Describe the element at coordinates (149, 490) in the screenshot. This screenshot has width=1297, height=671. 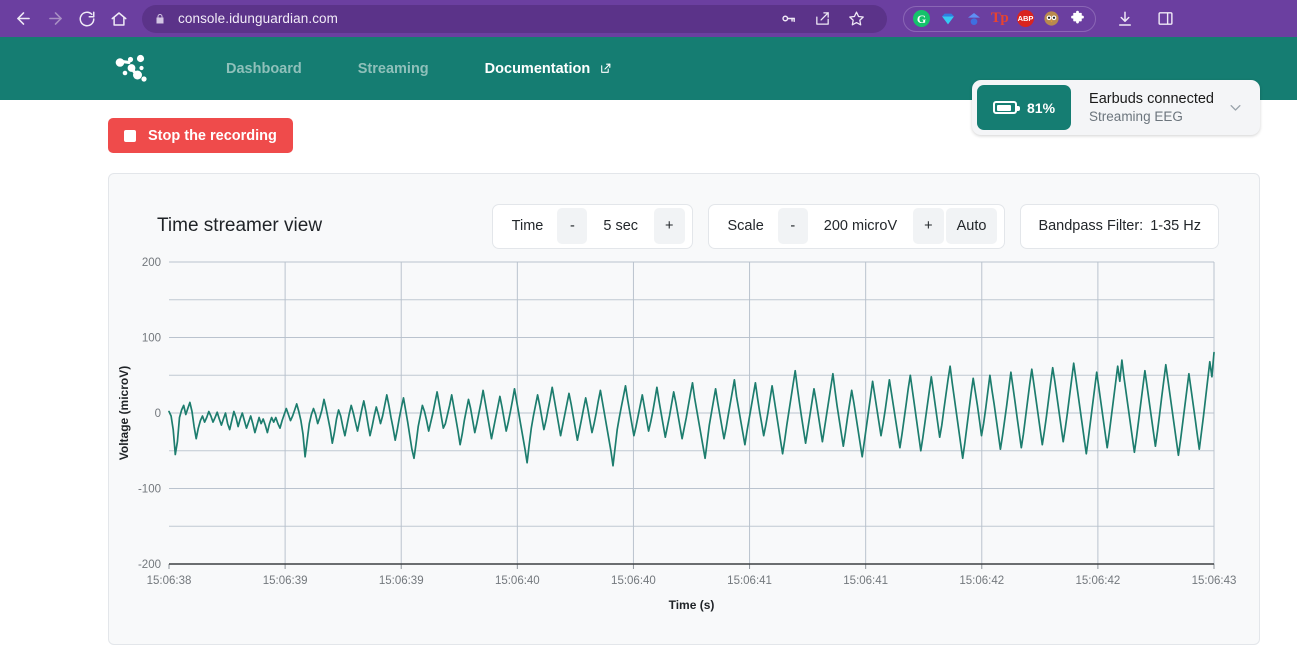
I see `svg-text: -100` at that location.